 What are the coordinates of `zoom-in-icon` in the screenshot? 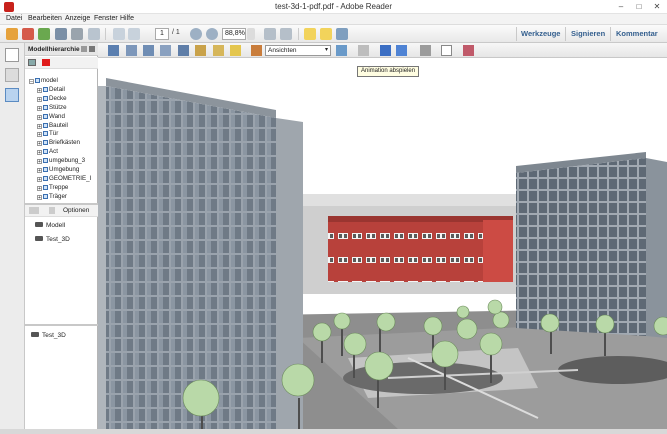 It's located at (212, 34).